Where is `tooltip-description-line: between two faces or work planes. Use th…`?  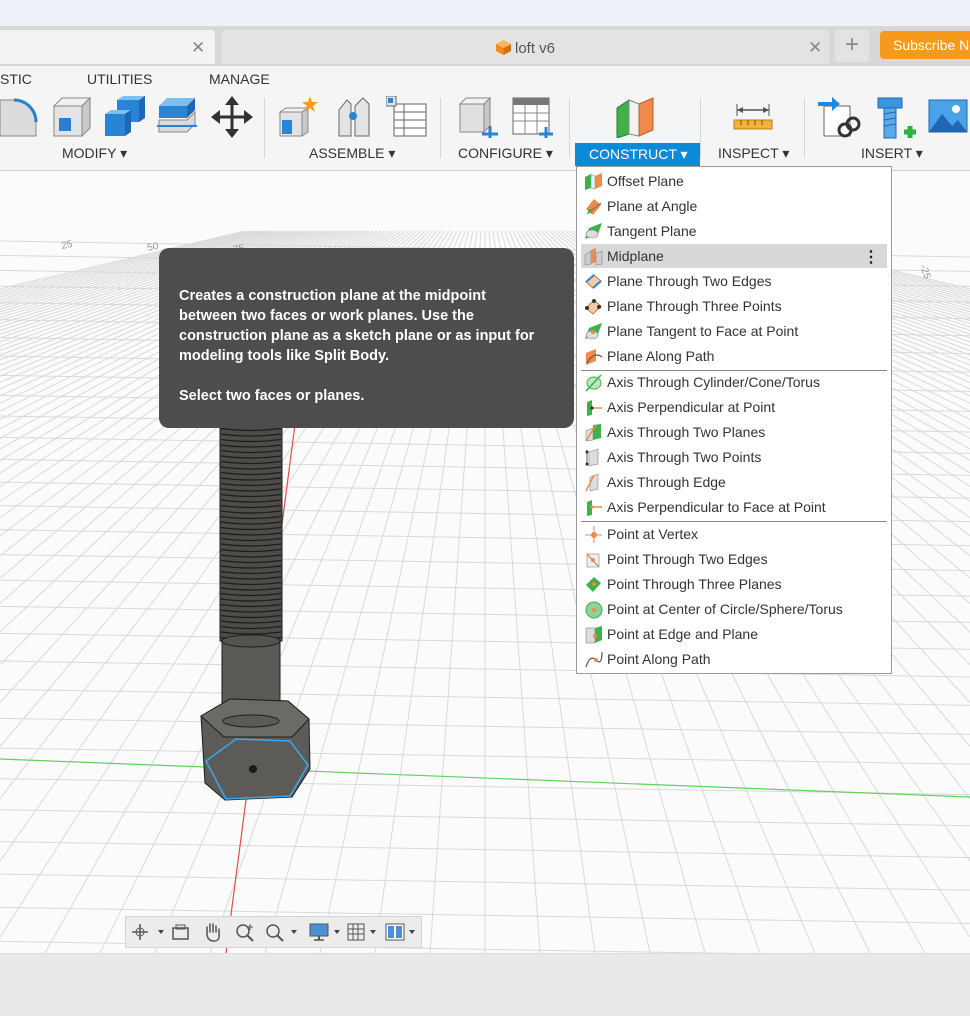 tooltip-description-line: between two faces or work planes. Use th… is located at coordinates (326, 316).